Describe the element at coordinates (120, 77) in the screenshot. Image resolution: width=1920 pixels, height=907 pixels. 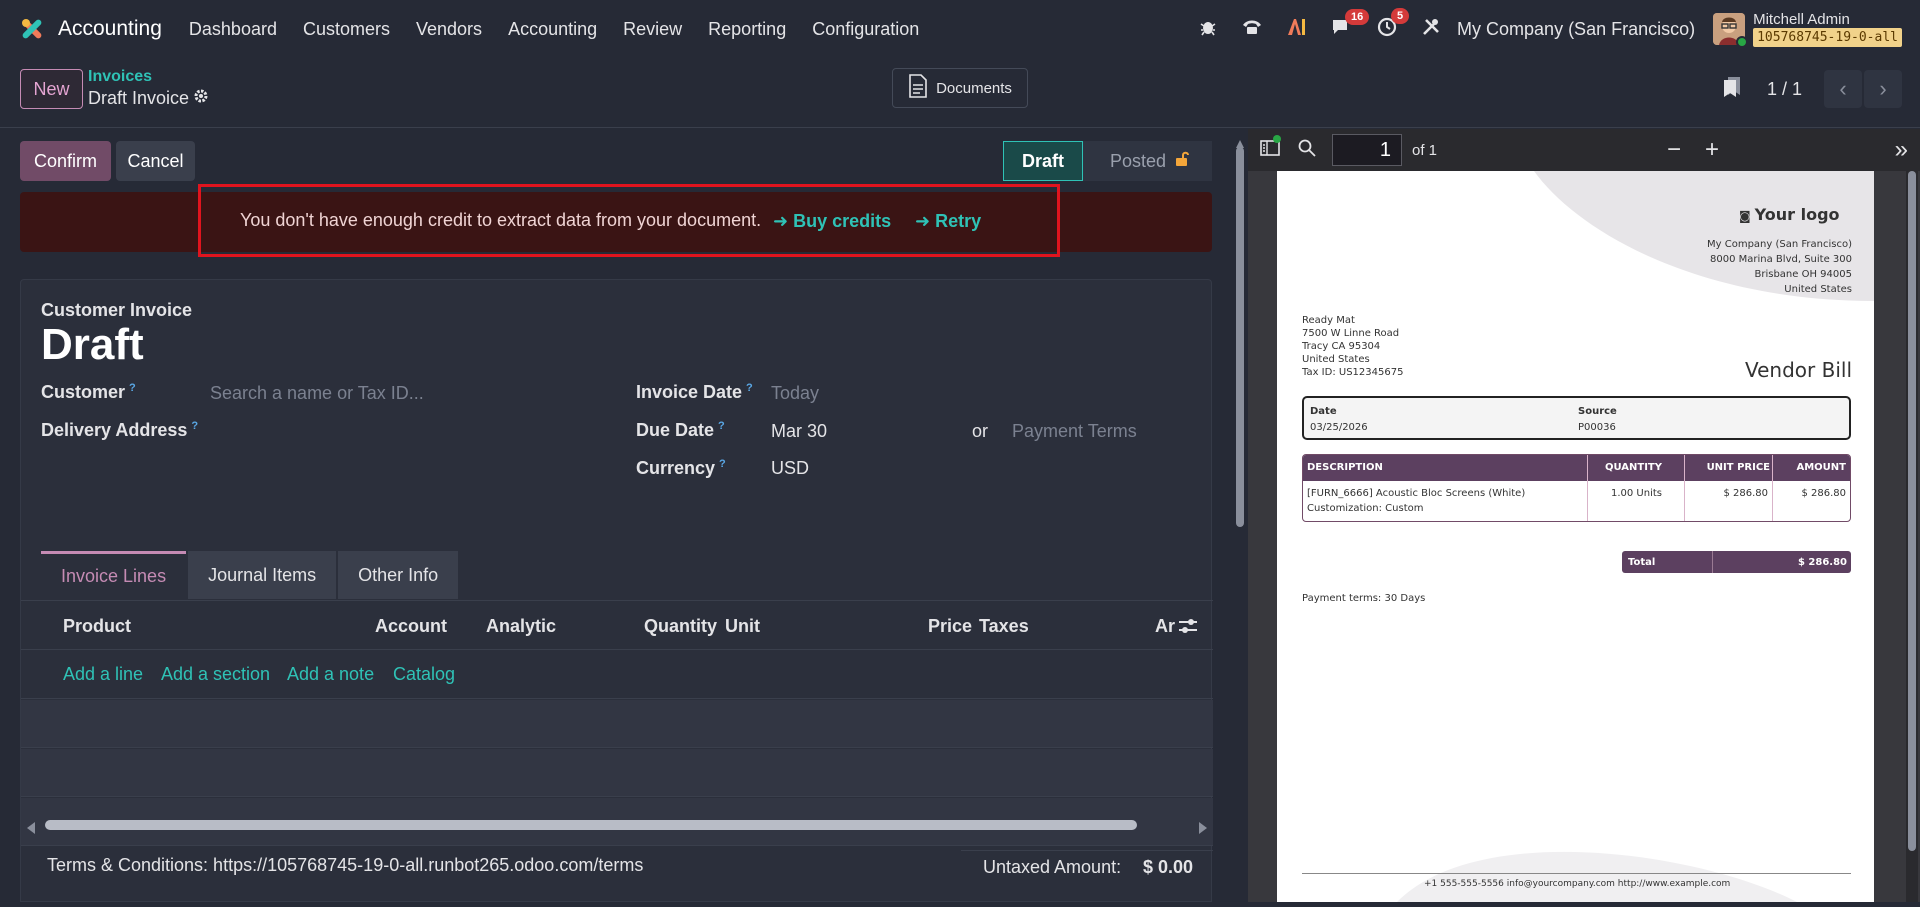
I see `breadcrumb-invoices: Invoices` at that location.